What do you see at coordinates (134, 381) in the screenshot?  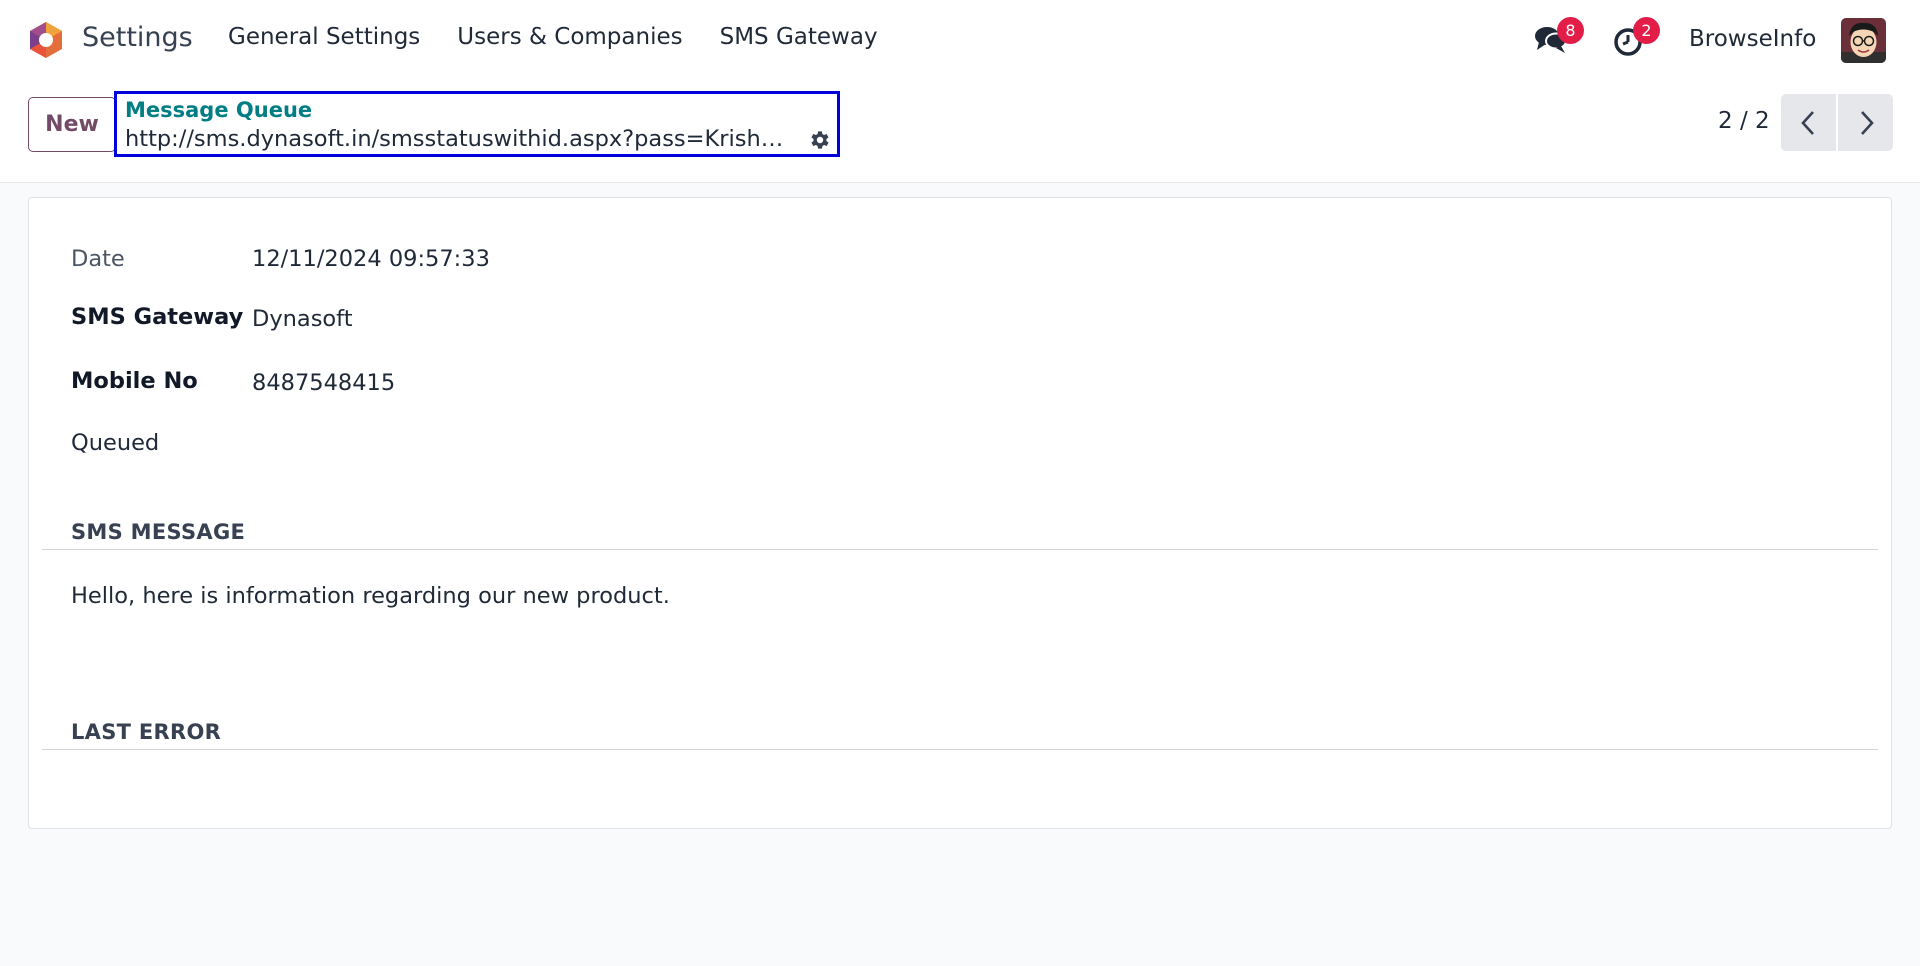 I see `mobile-no-label: Mobile No` at bounding box center [134, 381].